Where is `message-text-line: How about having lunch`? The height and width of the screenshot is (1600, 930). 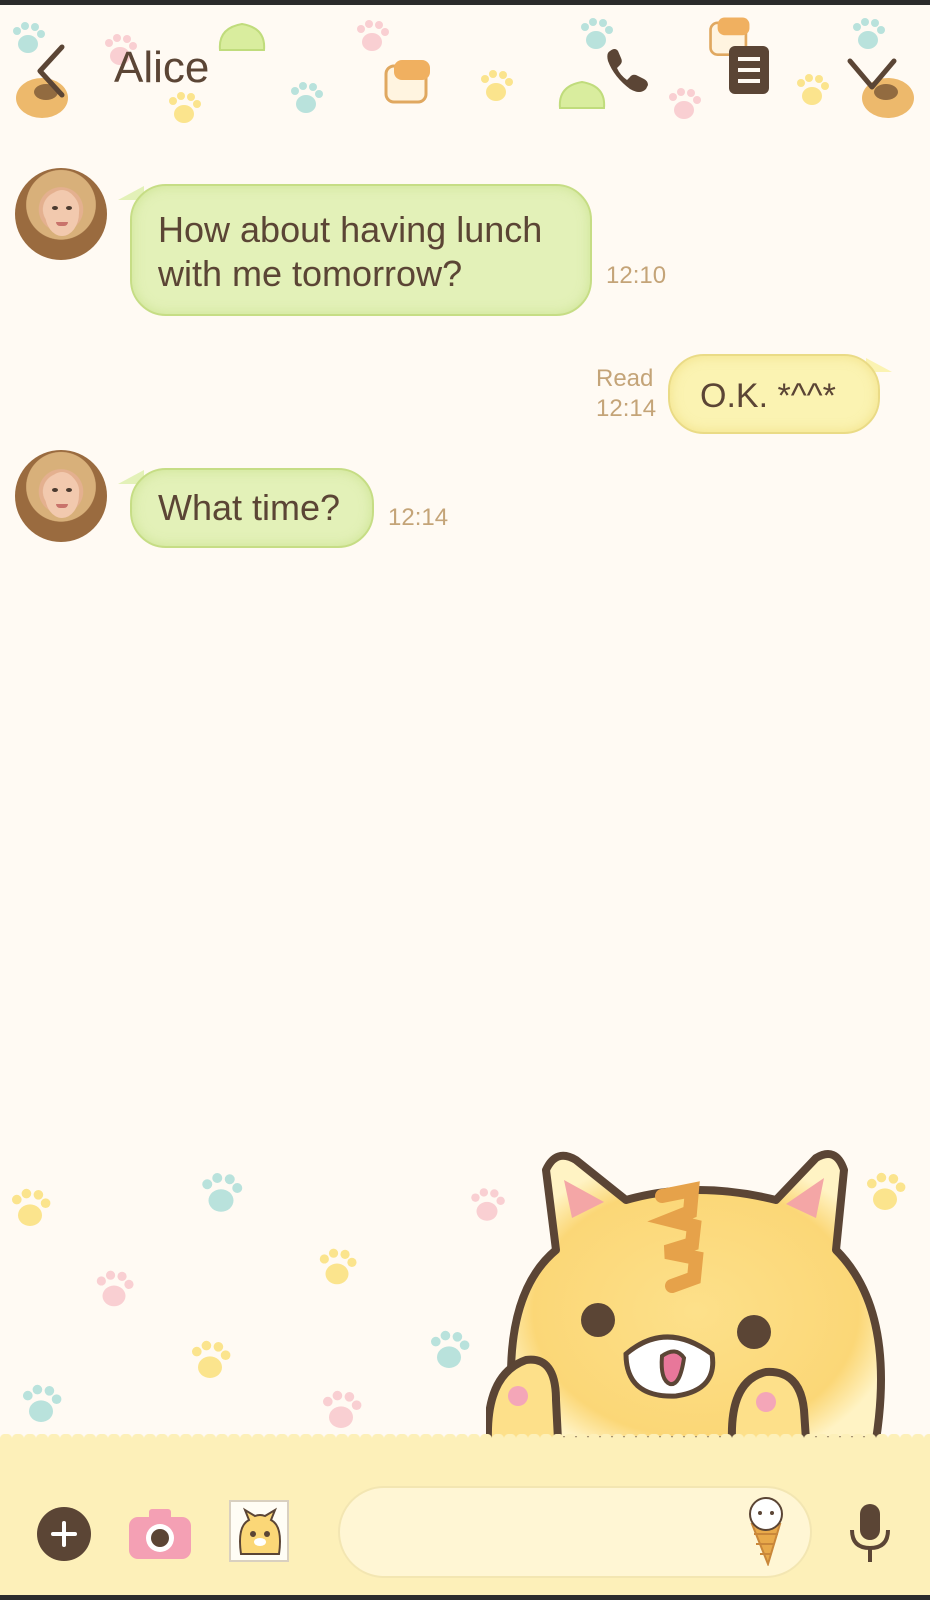 message-text-line: How about having lunch is located at coordinates (350, 229).